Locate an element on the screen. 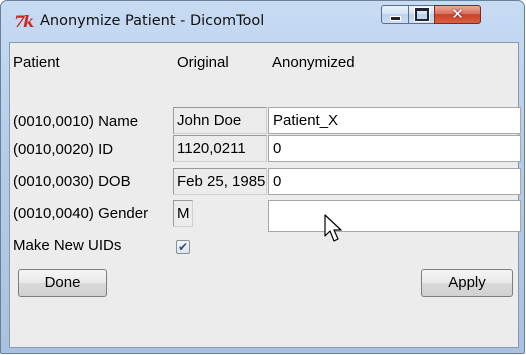  original-gender-field: M is located at coordinates (183, 213).